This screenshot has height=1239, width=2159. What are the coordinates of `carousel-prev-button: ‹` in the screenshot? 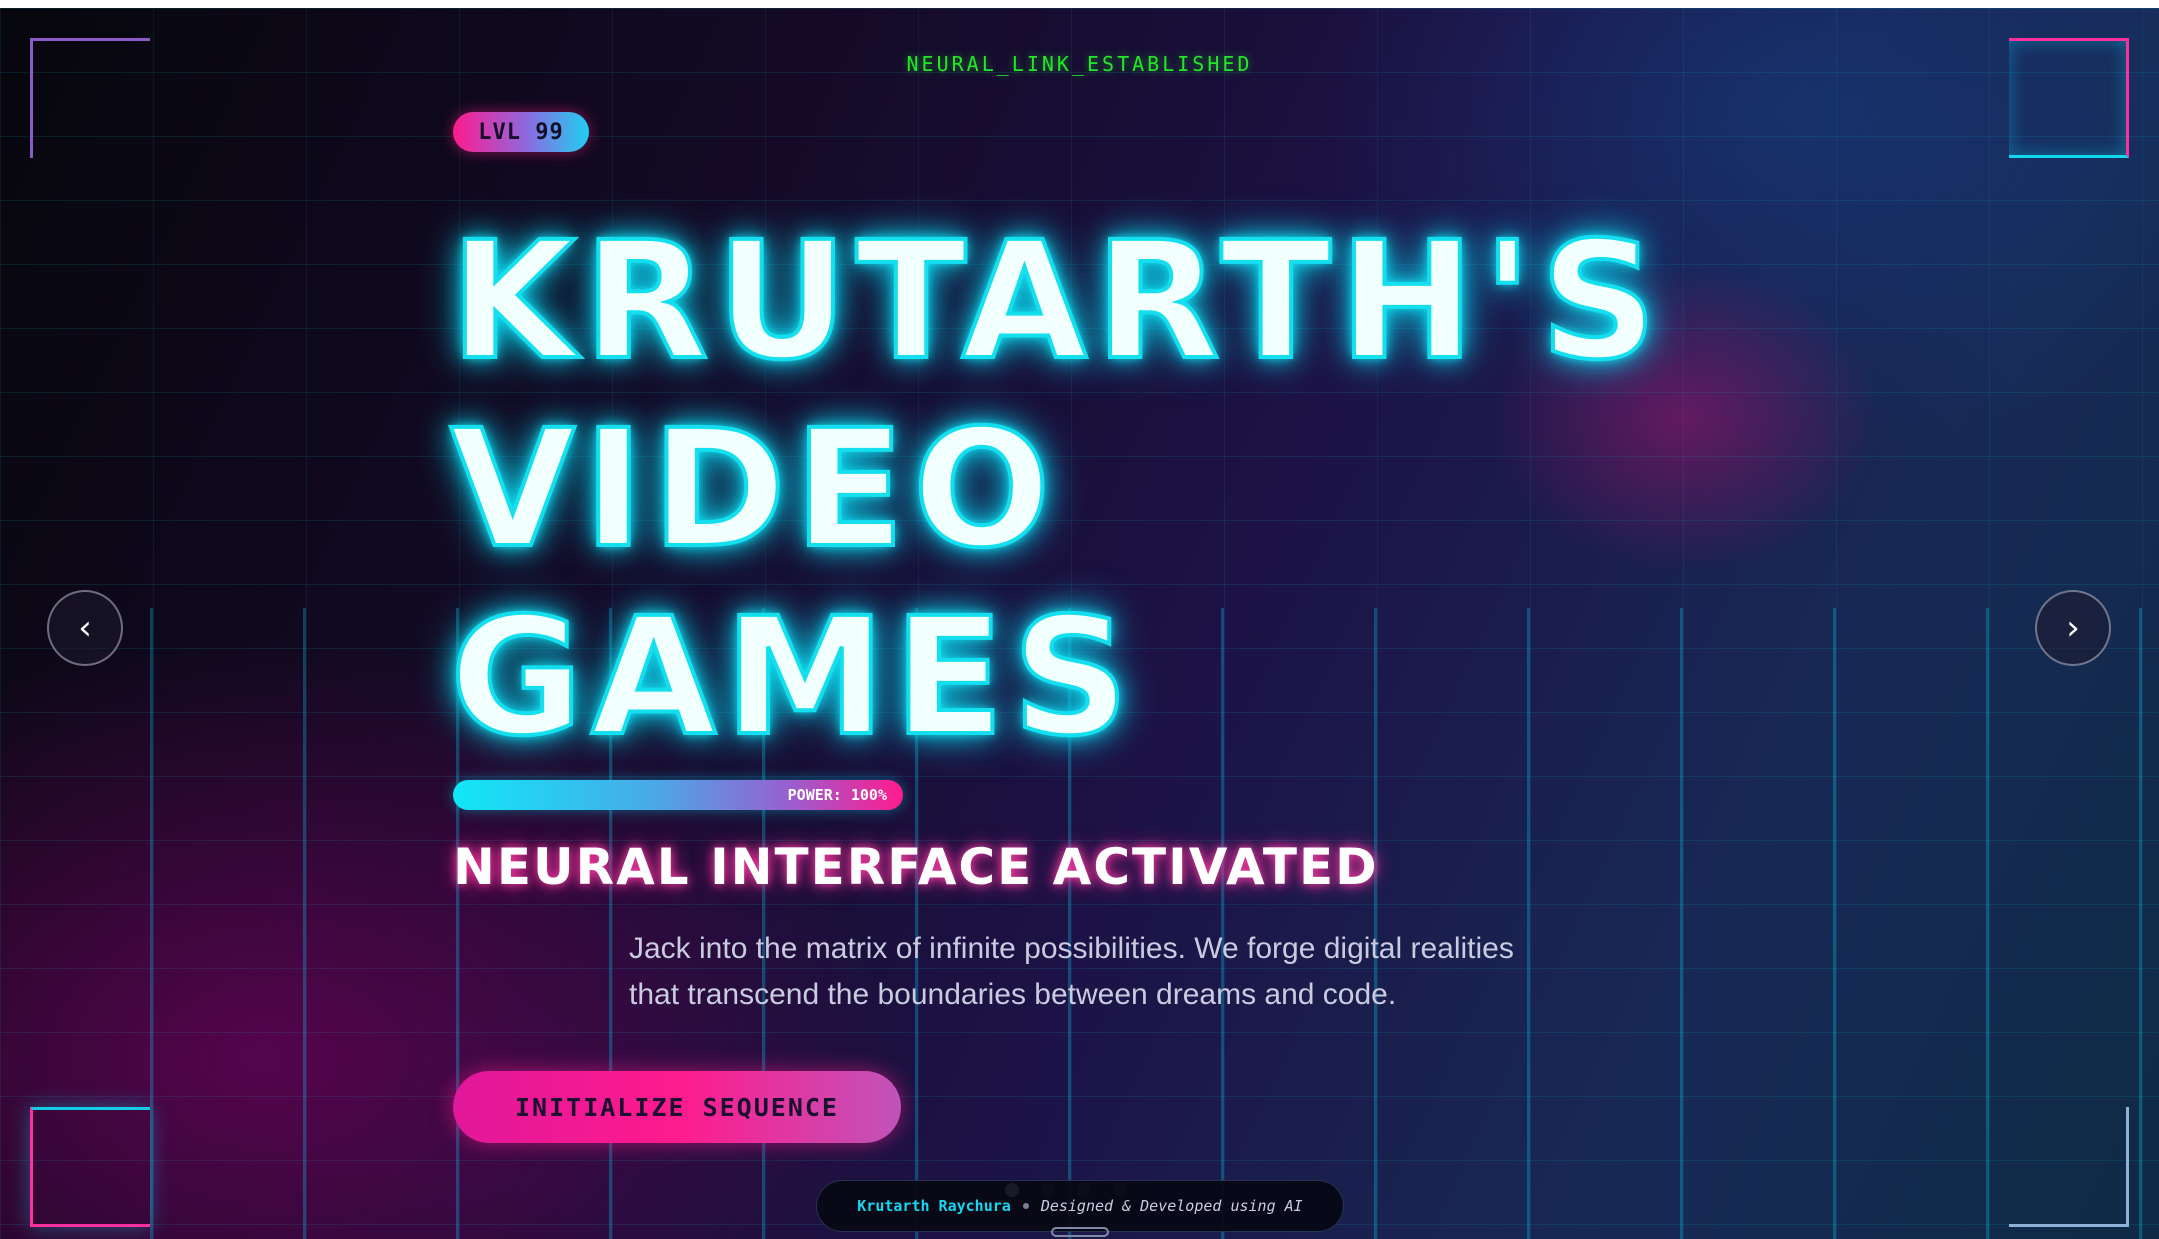 It's located at (85, 628).